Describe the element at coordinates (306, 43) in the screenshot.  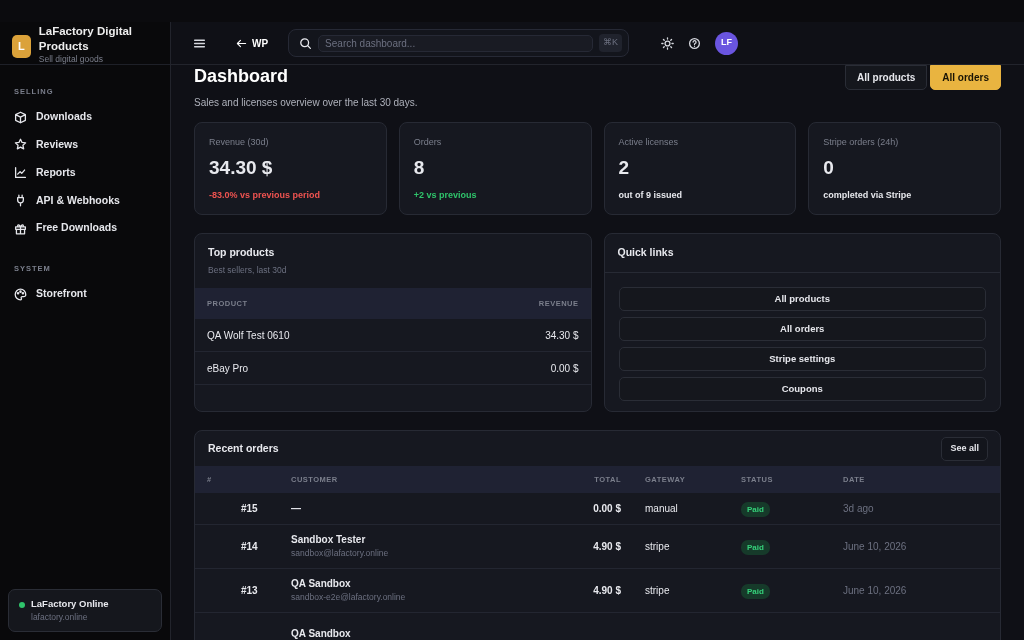
I see `search-icon` at that location.